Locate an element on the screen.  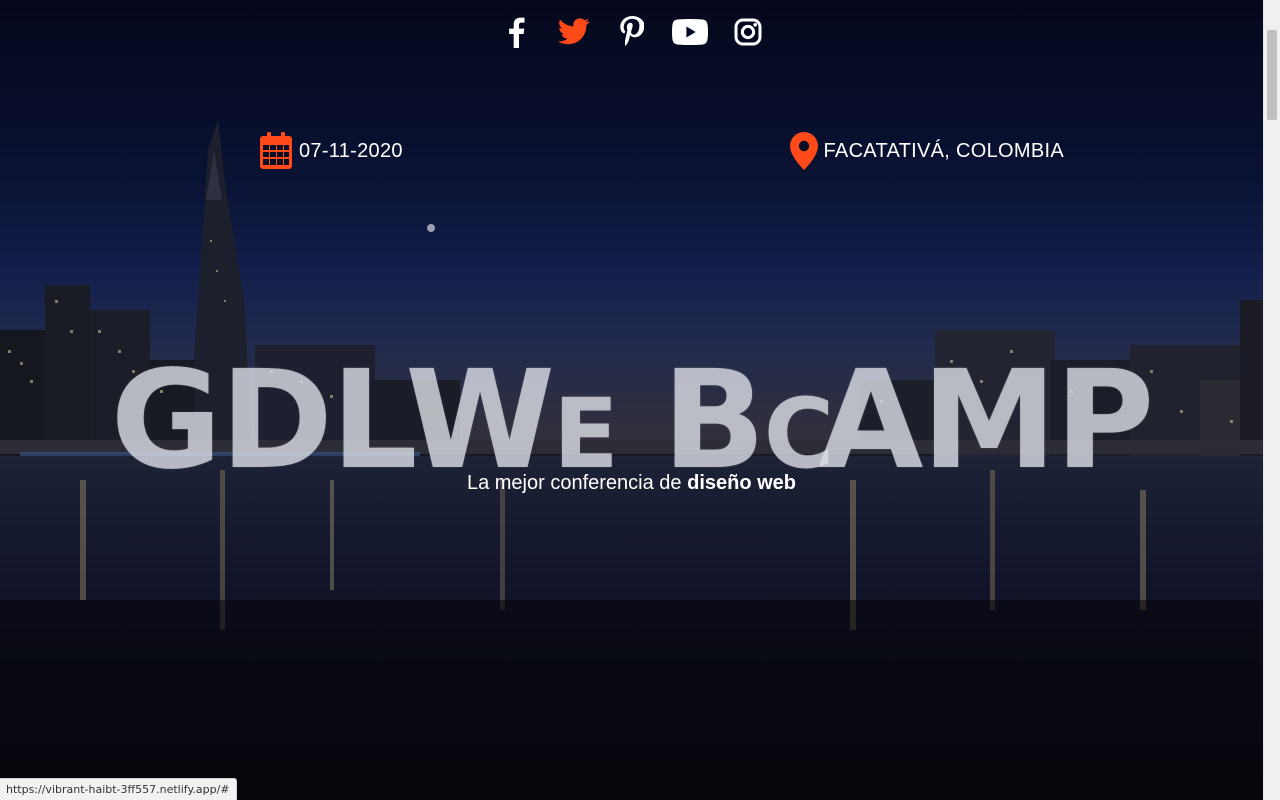
social-links is located at coordinates (631, 32).